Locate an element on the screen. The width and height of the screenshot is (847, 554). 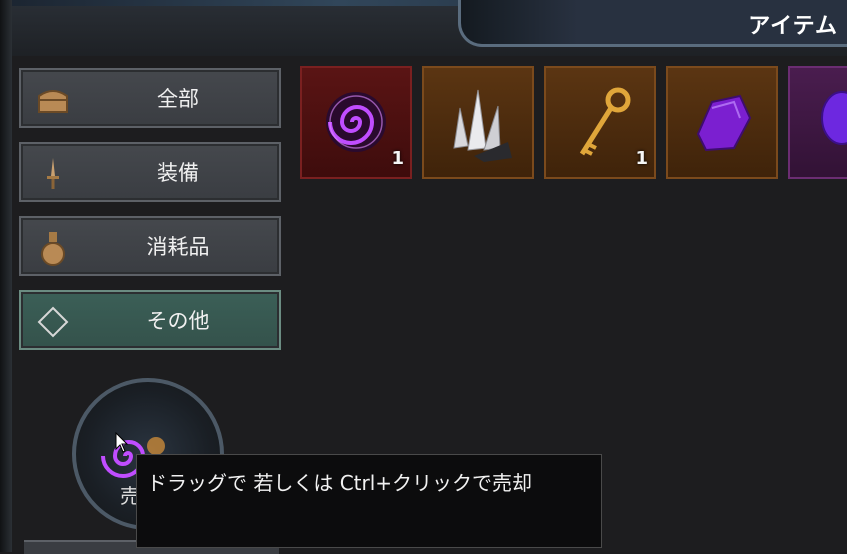
category-equipment-button: 装備 is located at coordinates (150, 172).